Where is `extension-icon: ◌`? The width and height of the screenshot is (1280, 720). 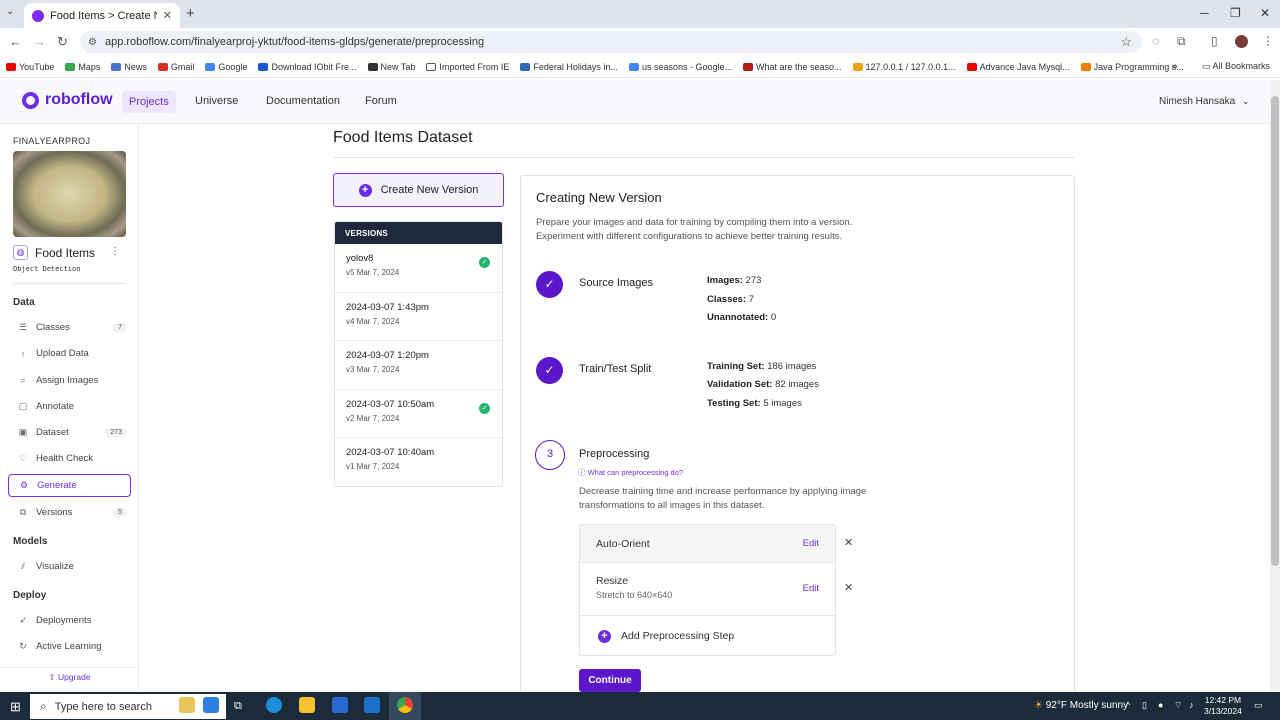
extension-icon: ◌ is located at coordinates (1155, 41).